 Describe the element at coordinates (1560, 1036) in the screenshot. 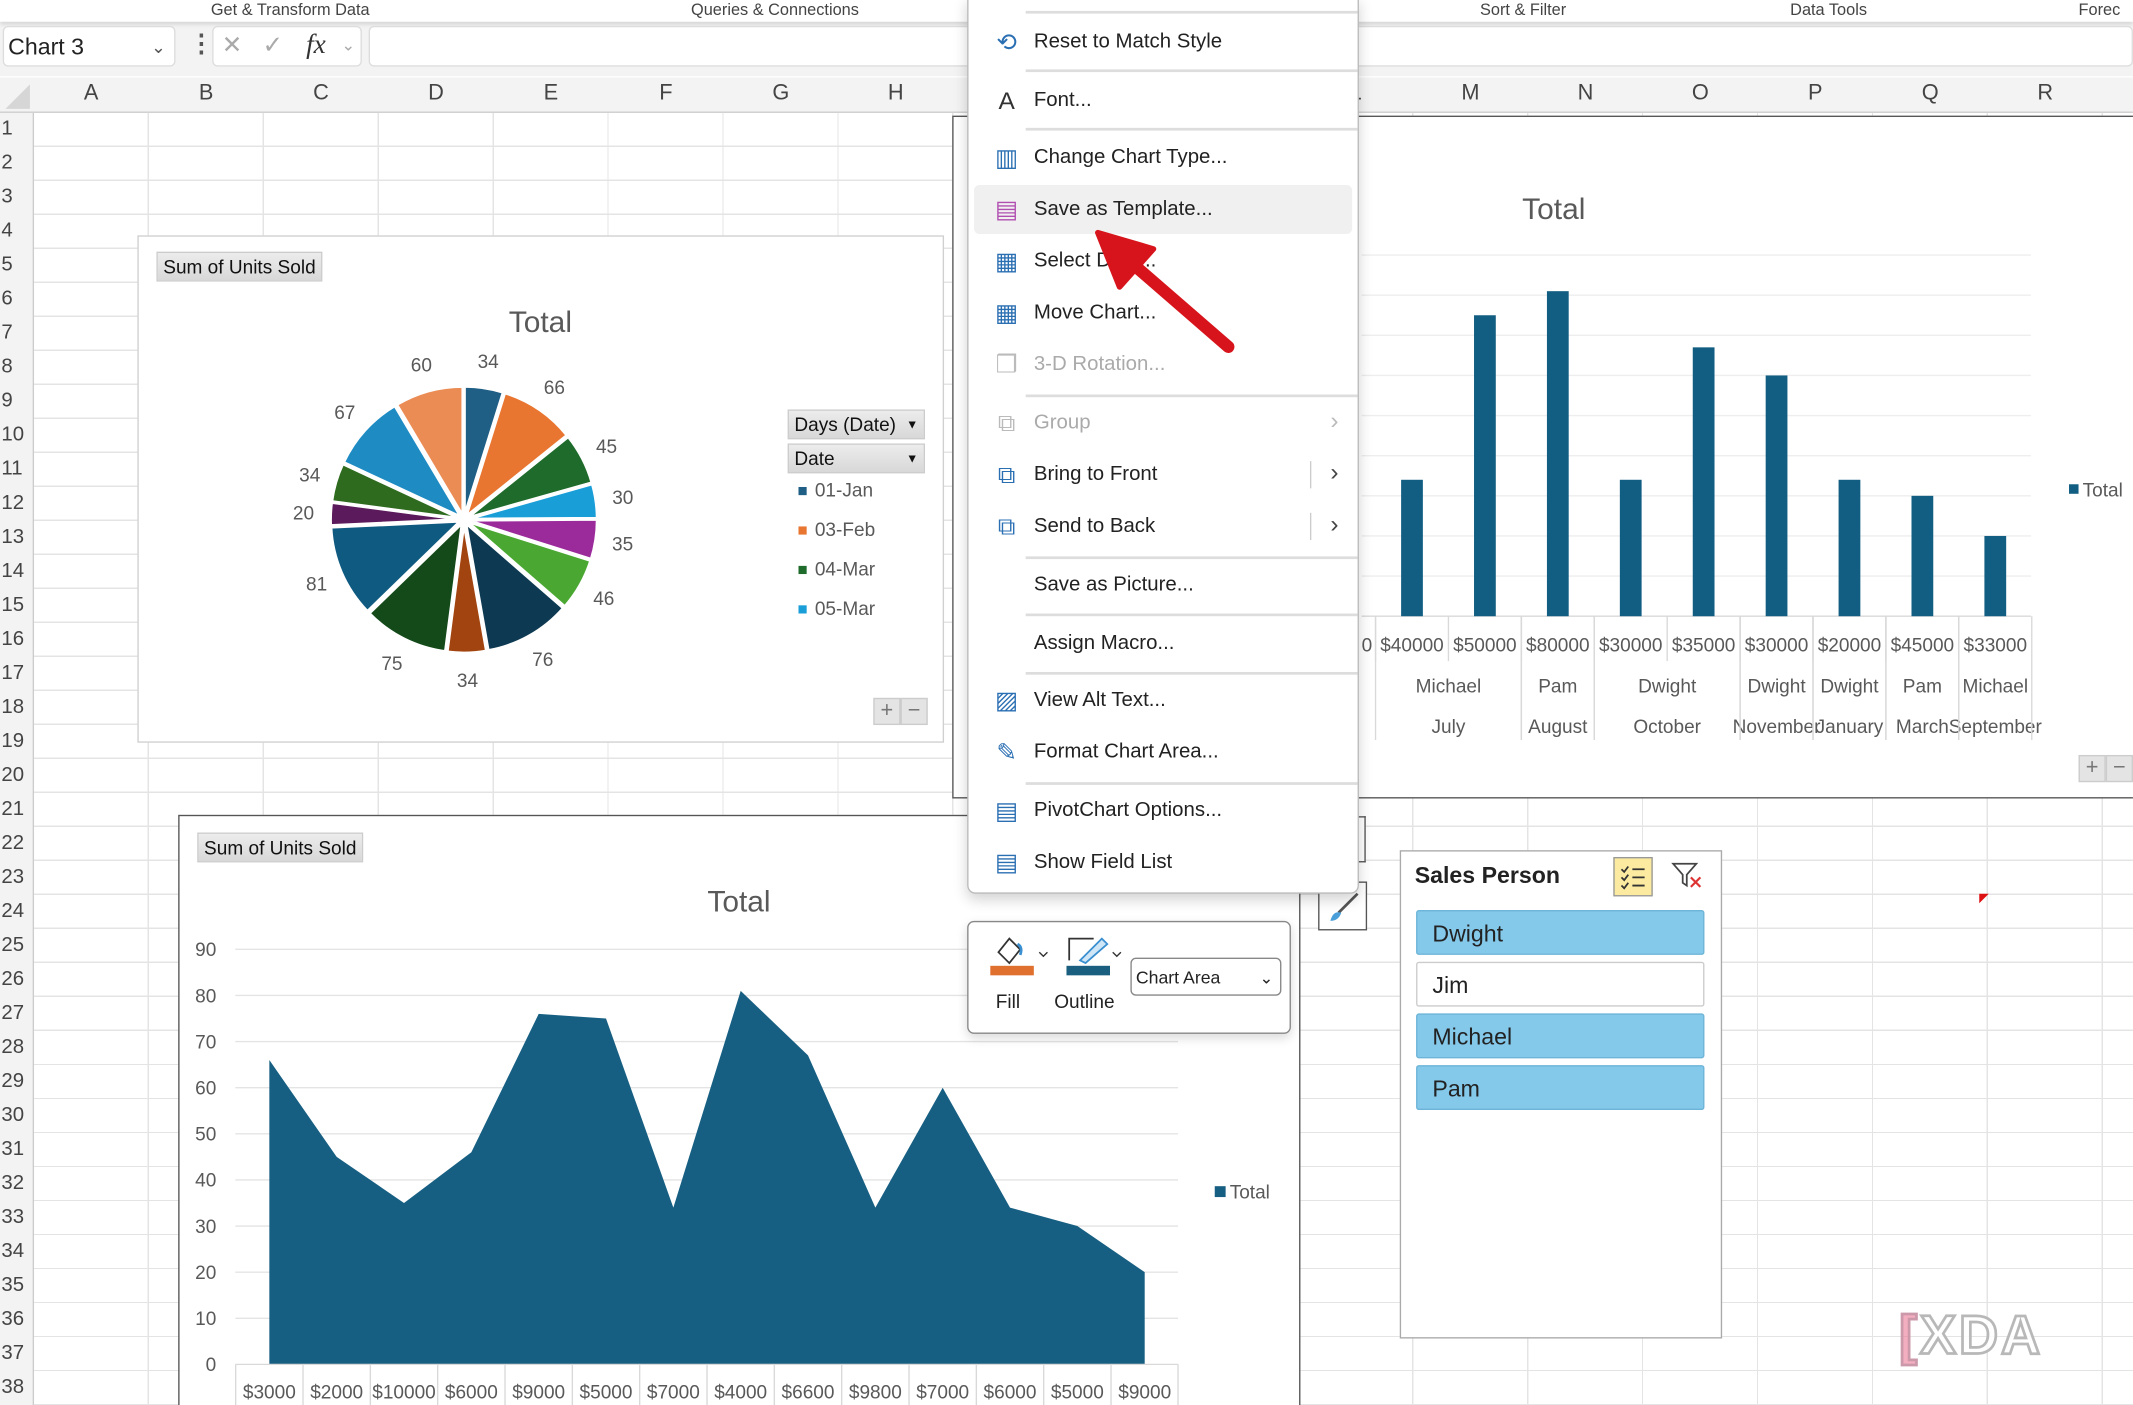

I see `slicer-item-michael: Michael` at that location.